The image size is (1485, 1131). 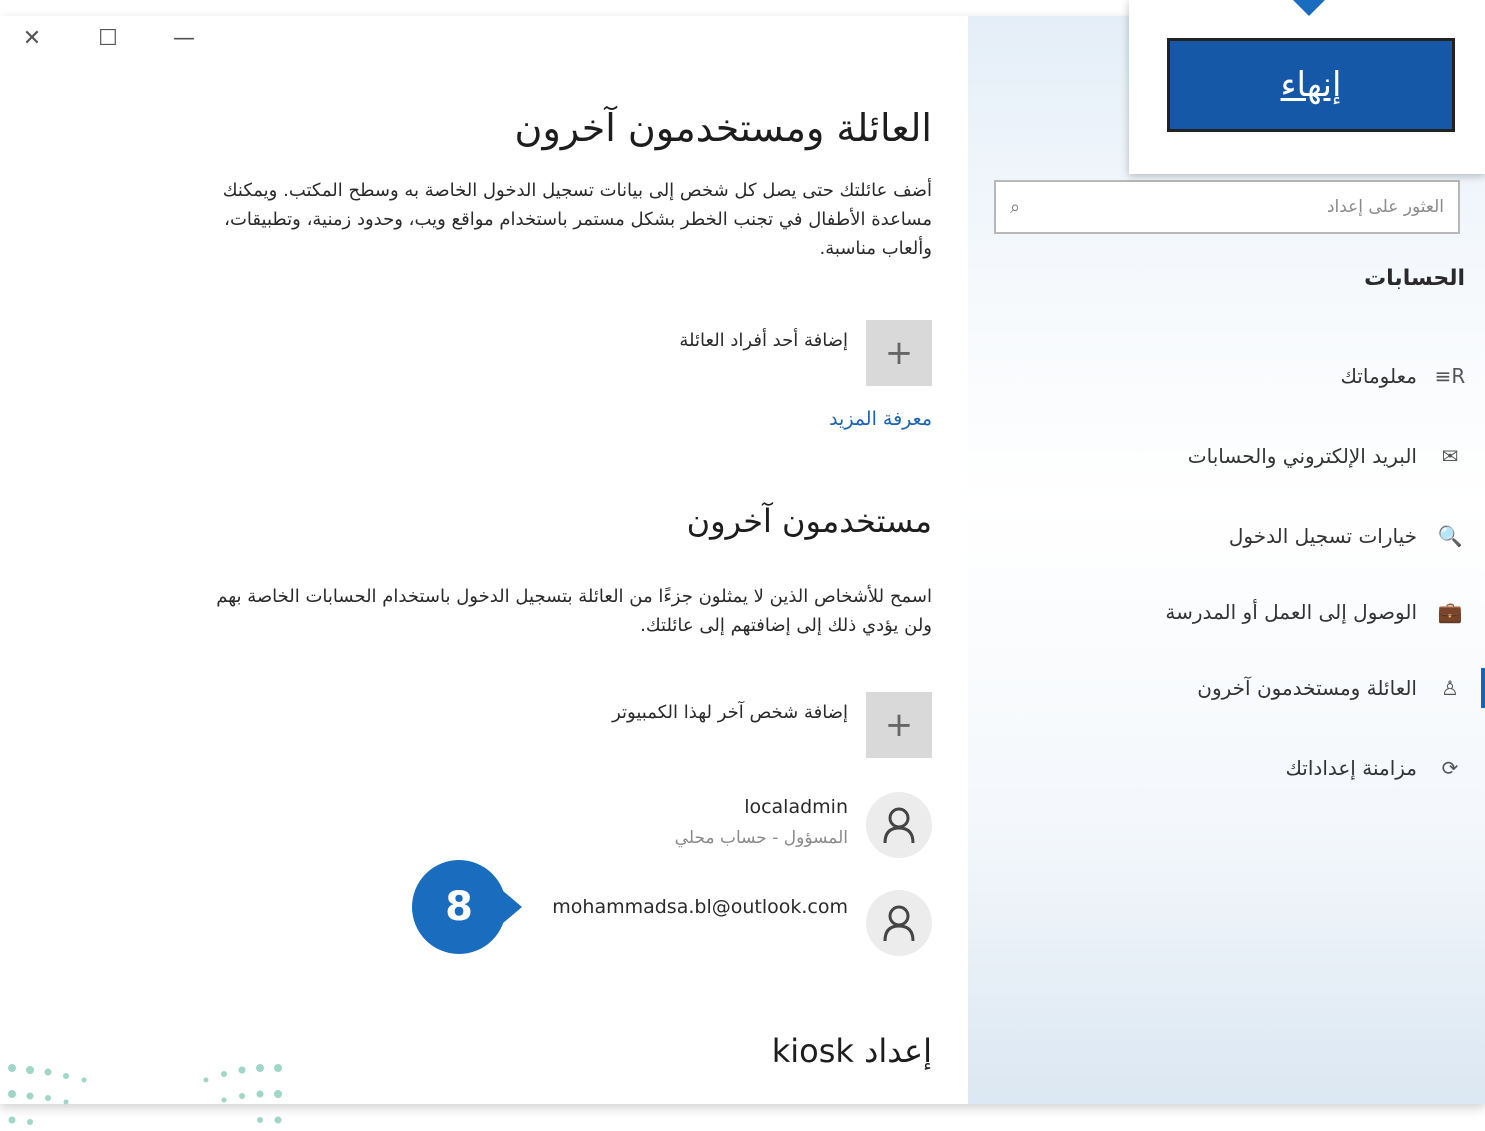 What do you see at coordinates (1378, 376) in the screenshot?
I see `nav-item-label: معلوماتك` at bounding box center [1378, 376].